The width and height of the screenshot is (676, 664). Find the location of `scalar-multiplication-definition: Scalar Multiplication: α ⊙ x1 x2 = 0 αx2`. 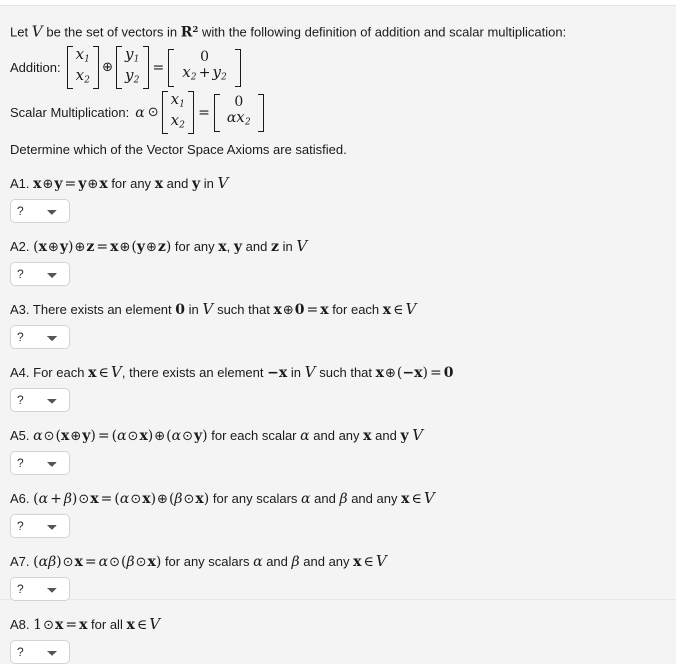

scalar-multiplication-definition: Scalar Multiplication: α ⊙ x1 x2 = 0 αx2 is located at coordinates (338, 113).